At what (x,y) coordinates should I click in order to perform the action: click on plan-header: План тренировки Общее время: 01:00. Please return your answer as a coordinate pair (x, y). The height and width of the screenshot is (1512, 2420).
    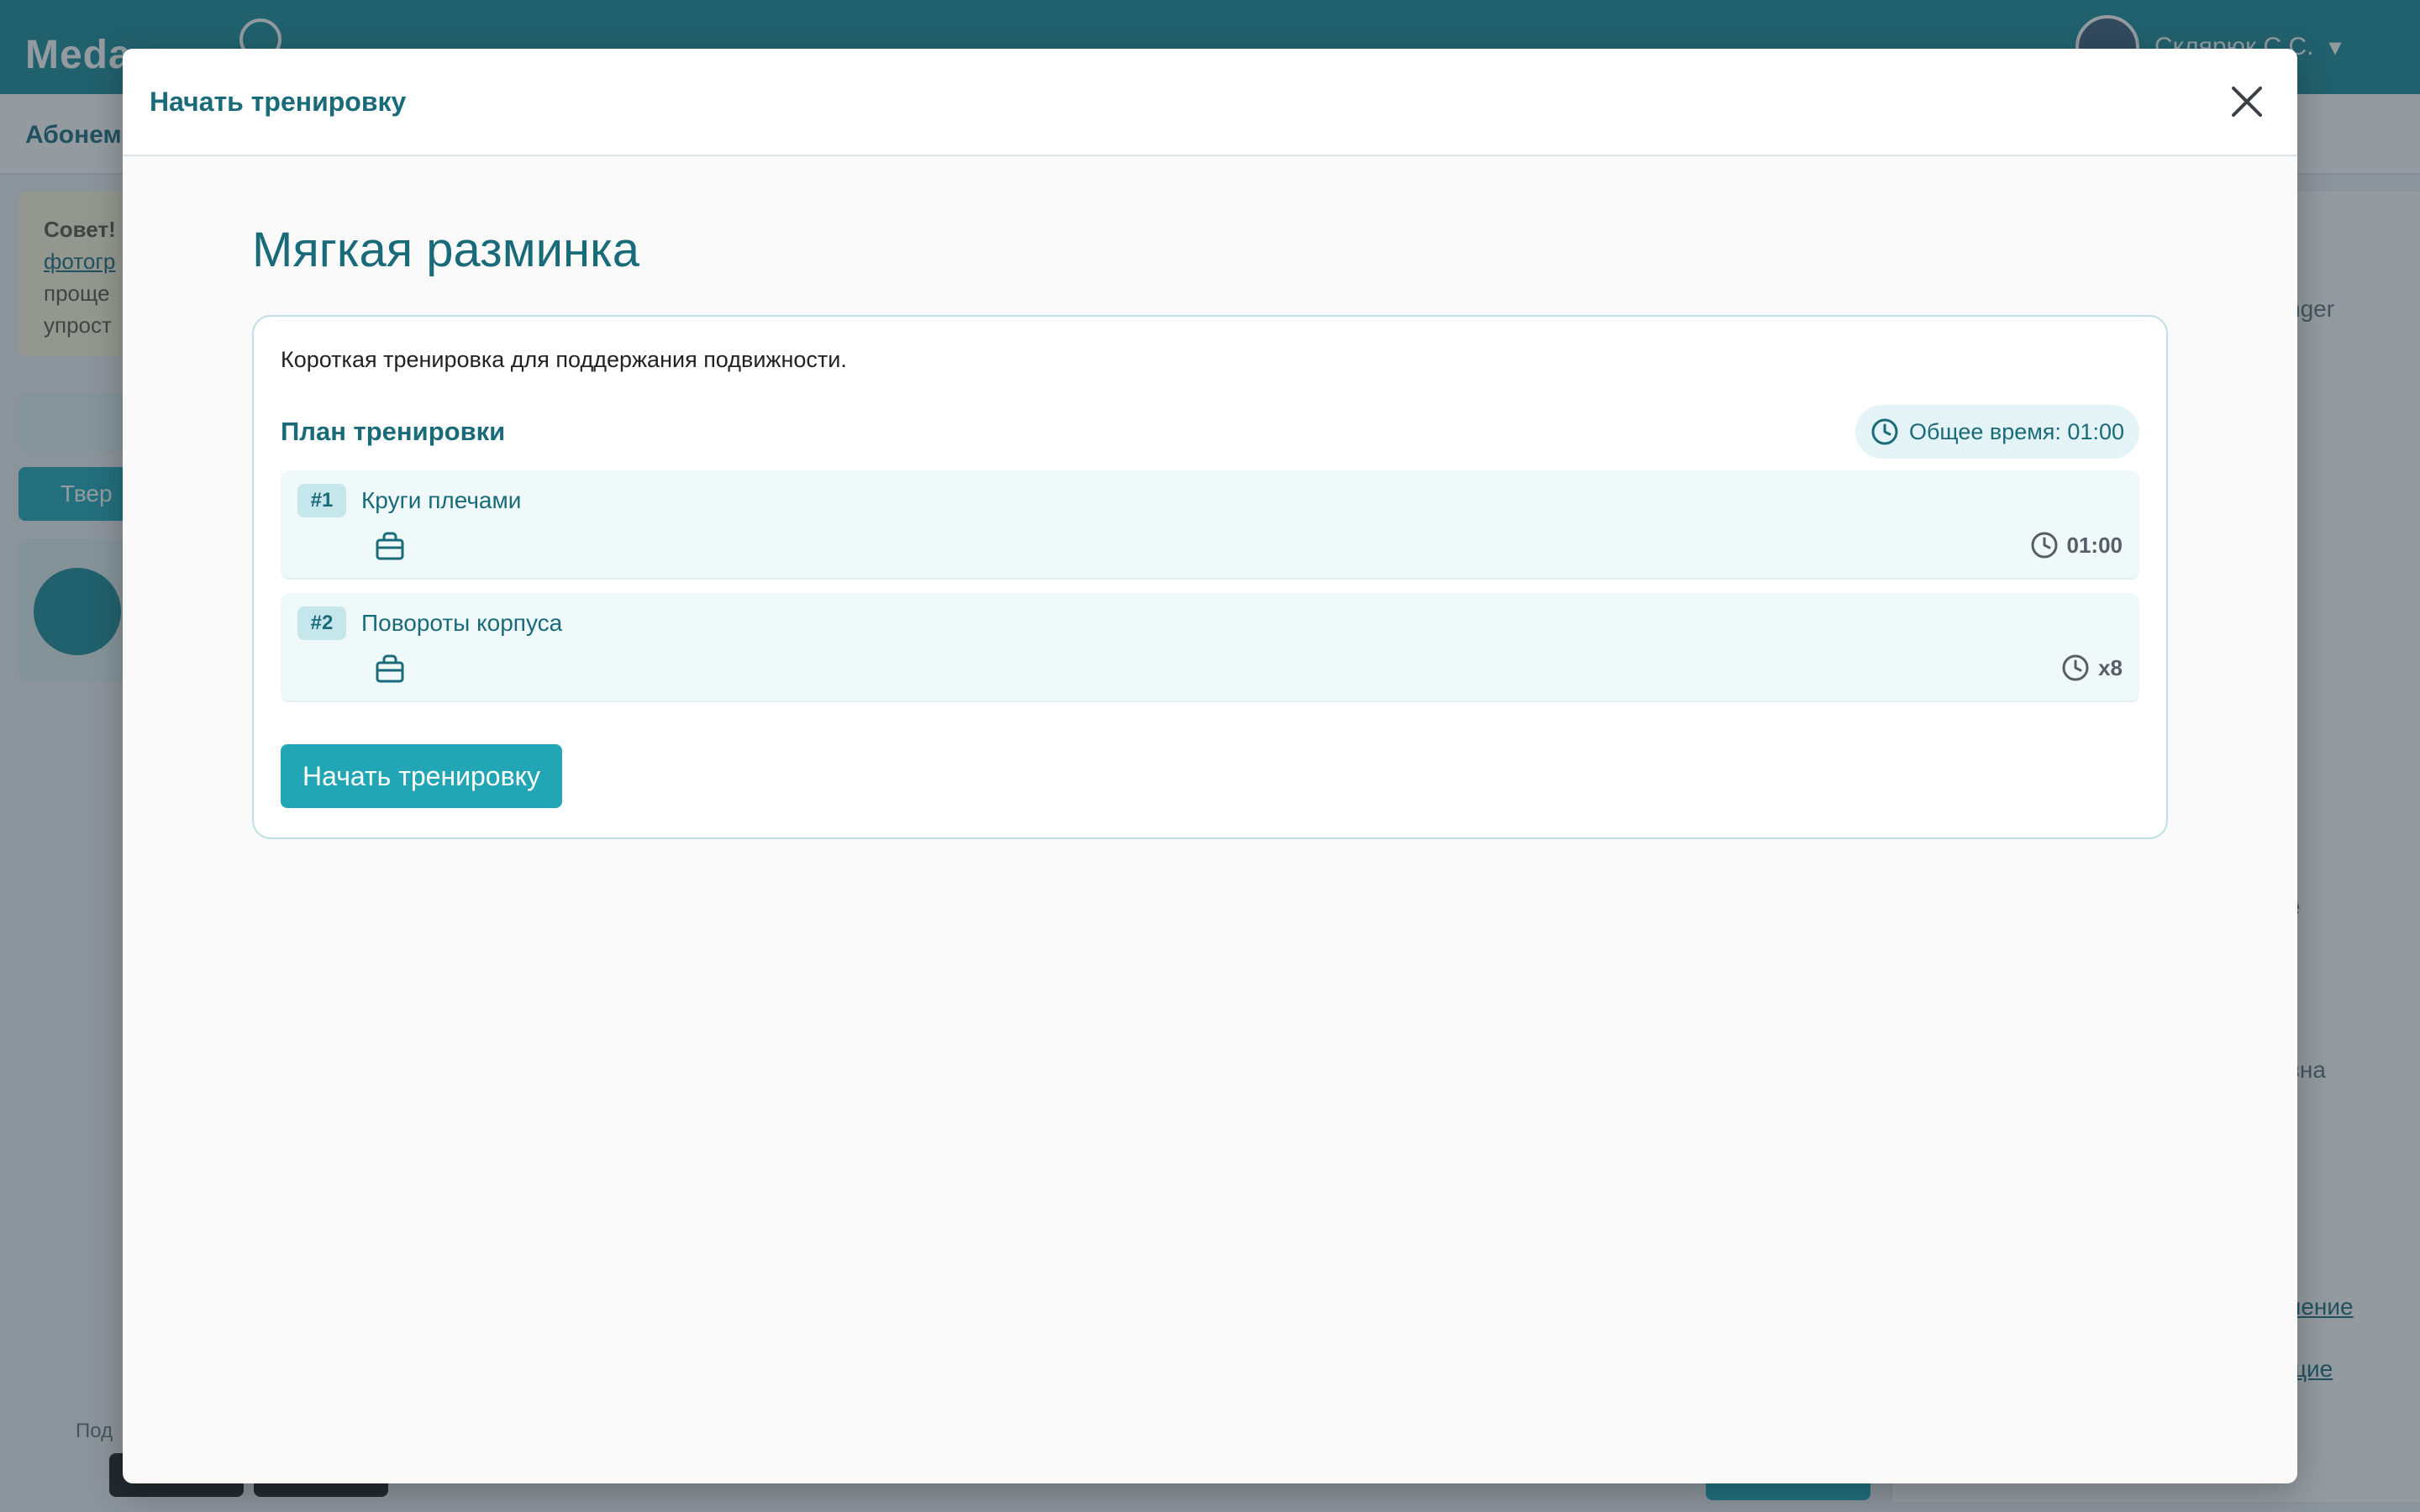
    Looking at the image, I should click on (1210, 432).